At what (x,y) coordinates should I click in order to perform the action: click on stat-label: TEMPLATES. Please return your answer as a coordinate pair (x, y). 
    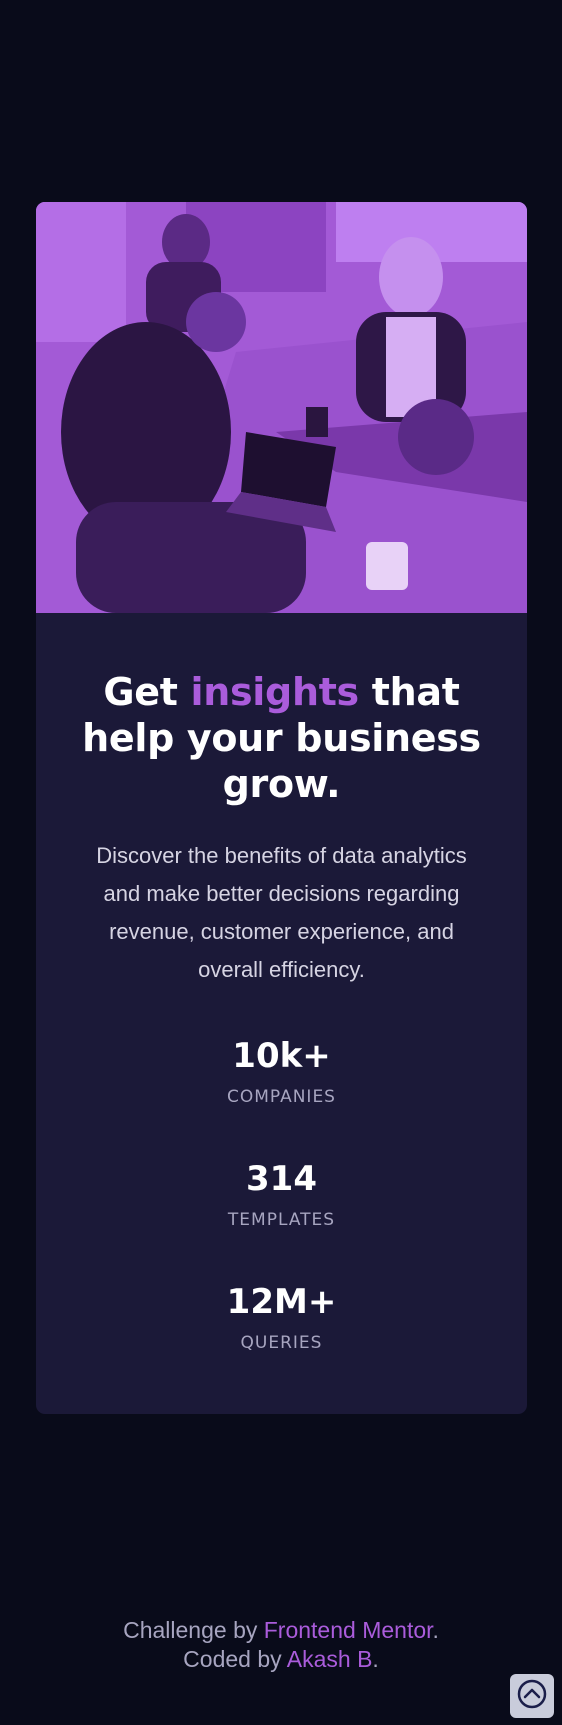
    Looking at the image, I should click on (281, 1220).